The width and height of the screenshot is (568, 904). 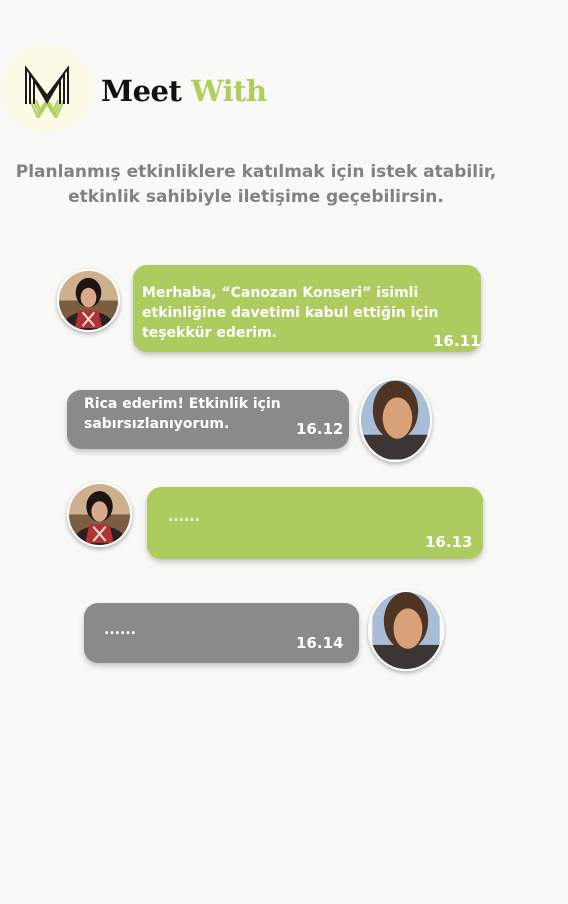 What do you see at coordinates (449, 542) in the screenshot?
I see `message-time: 16.13` at bounding box center [449, 542].